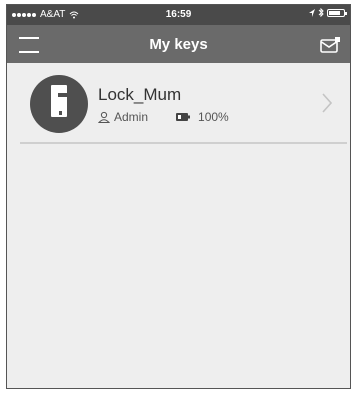 This screenshot has height=394, width=356. Describe the element at coordinates (104, 117) in the screenshot. I see `user-icon` at that location.